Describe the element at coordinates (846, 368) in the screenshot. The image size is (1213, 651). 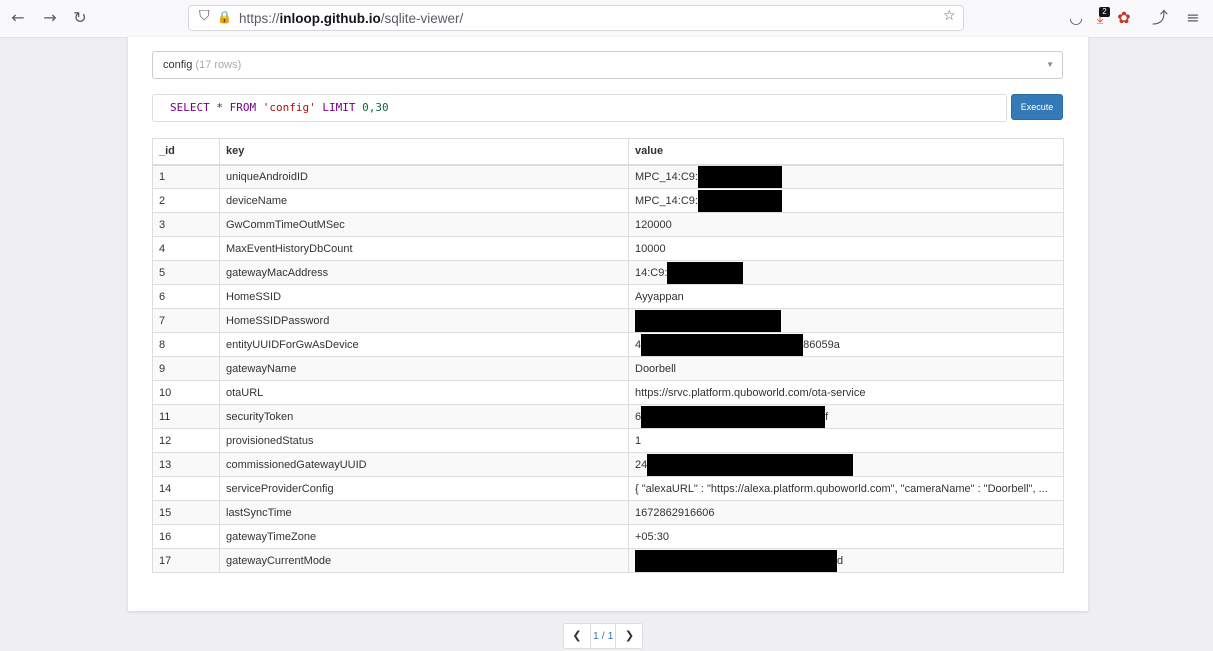
I see `cell-value: Doorbell` at that location.